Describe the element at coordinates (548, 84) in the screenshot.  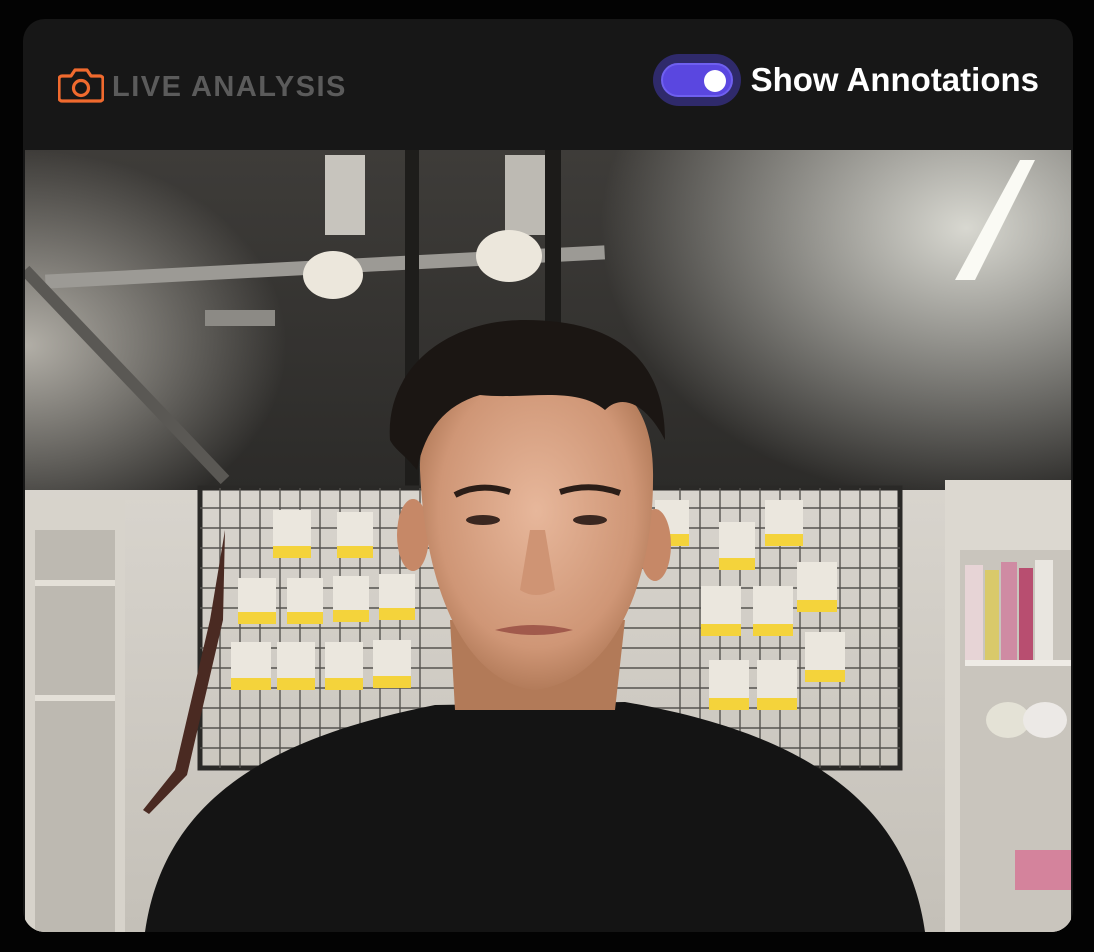
I see `panel-header: LIVE ANALYSIS Show Annotations` at that location.